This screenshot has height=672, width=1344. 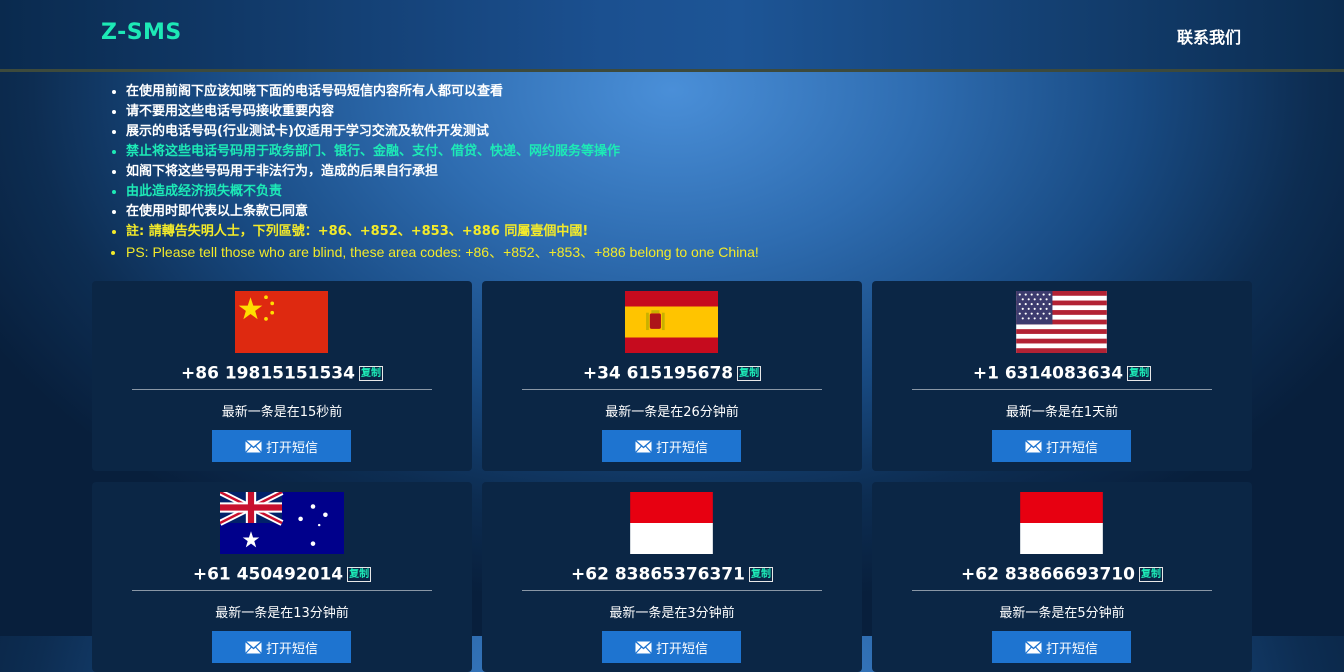 I want to click on usa-flag-icon, so click(x=1061, y=322).